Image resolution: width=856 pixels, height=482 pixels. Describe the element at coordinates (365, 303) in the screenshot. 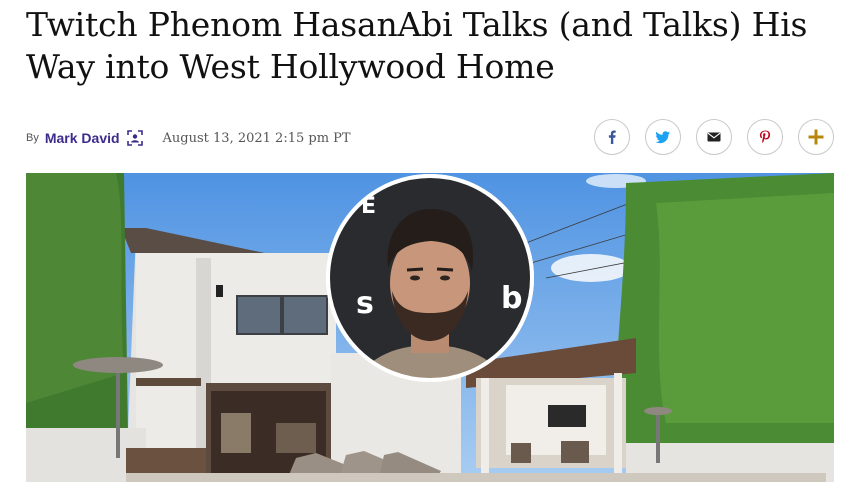

I see `svg-text: s` at that location.